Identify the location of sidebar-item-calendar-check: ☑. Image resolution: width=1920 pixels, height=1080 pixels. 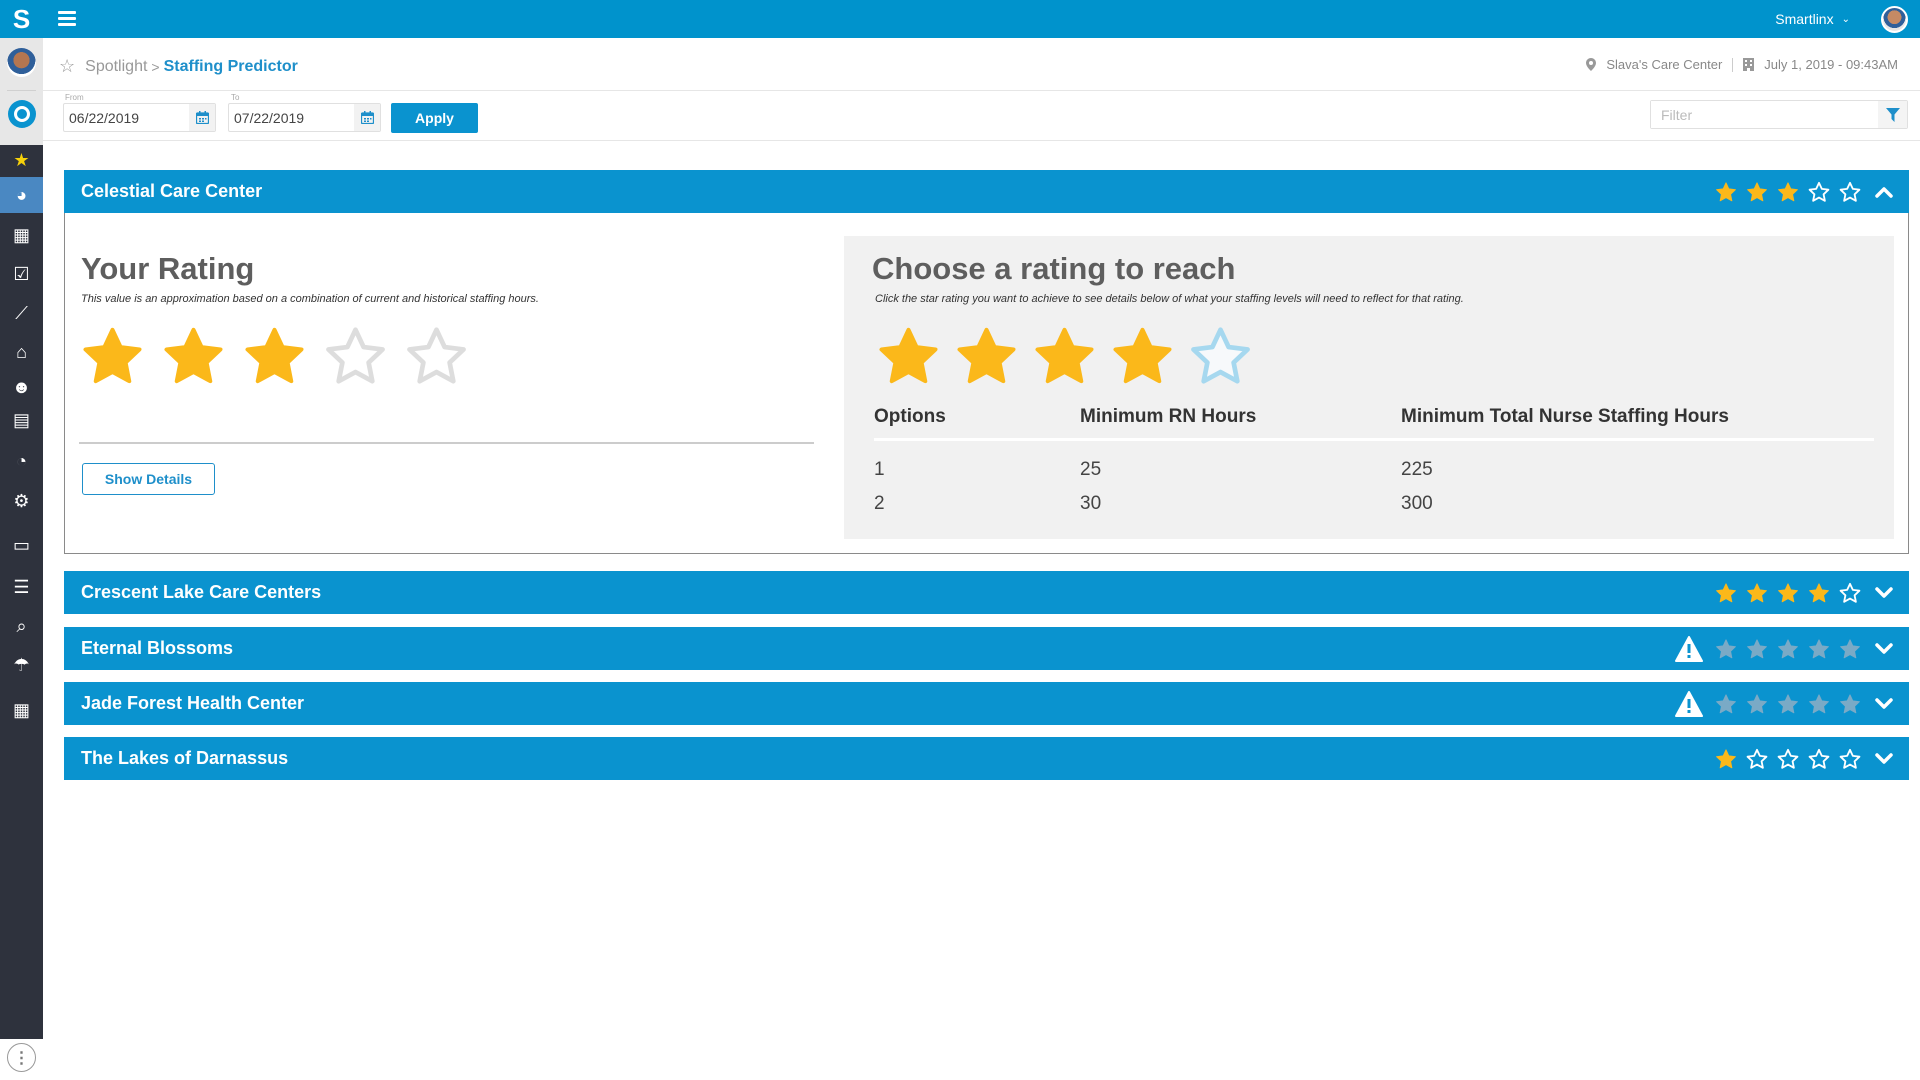
(21, 274).